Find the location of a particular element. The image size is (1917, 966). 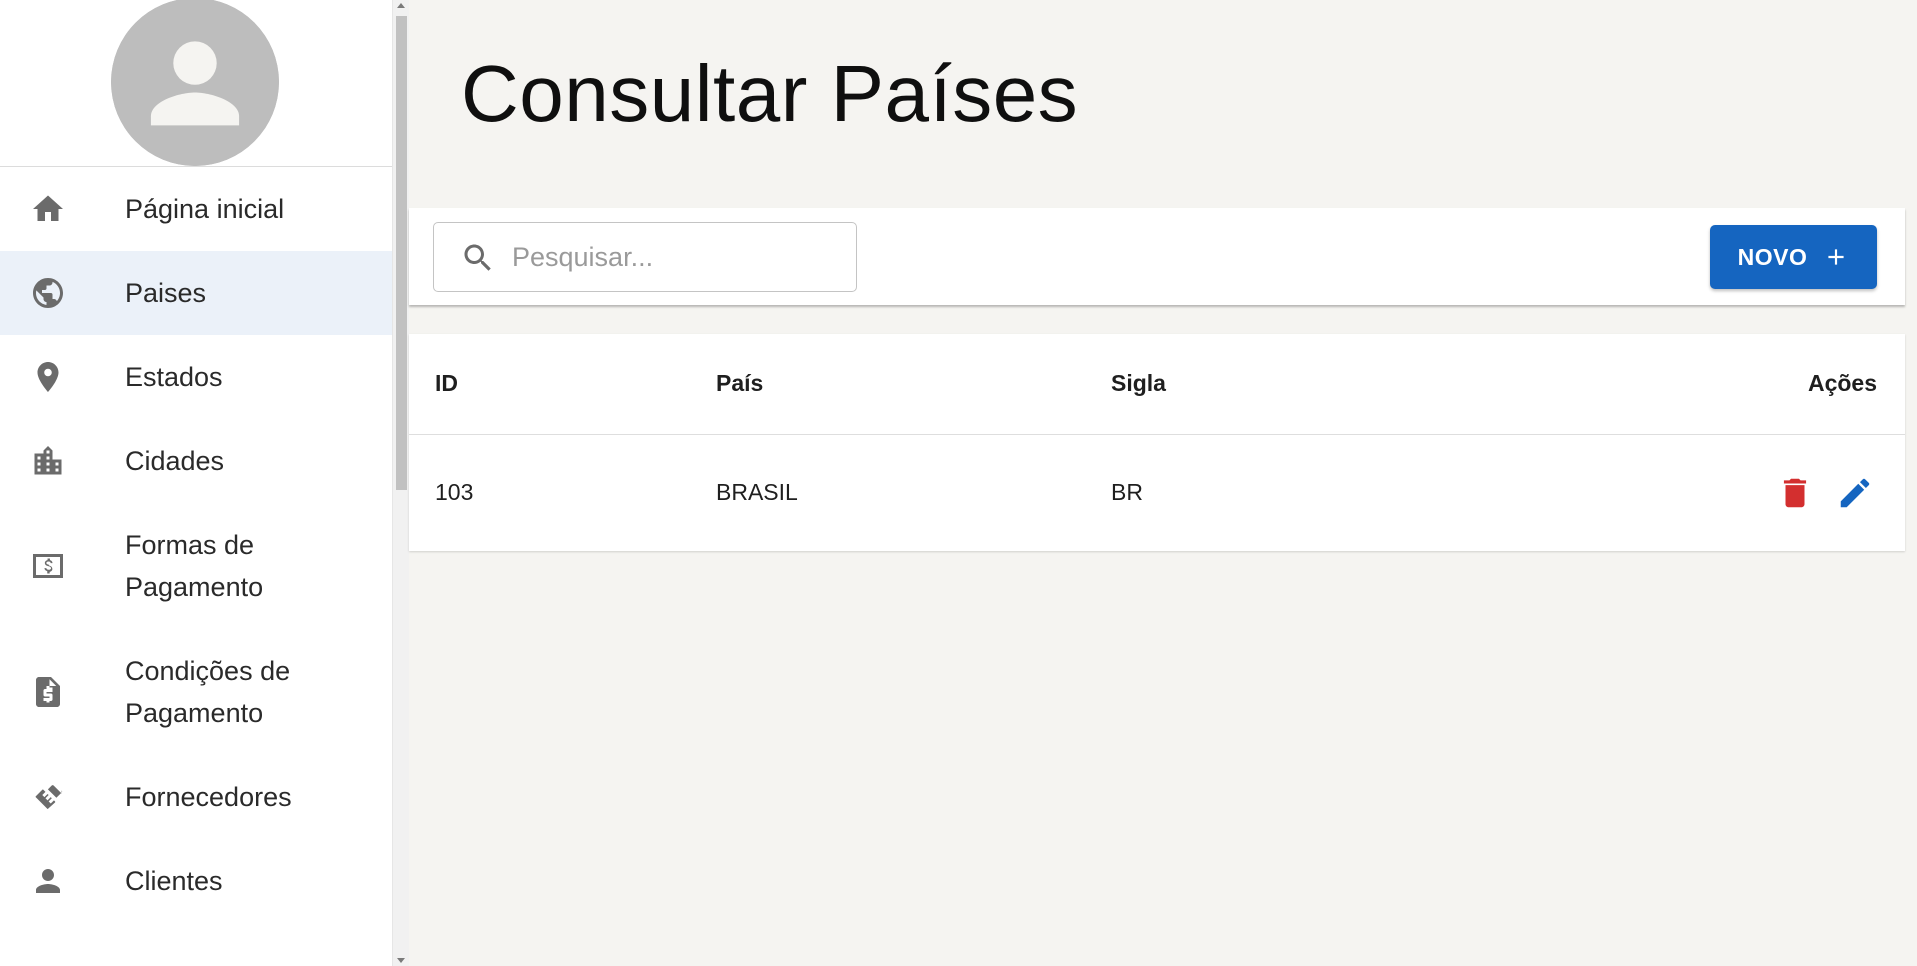

cell-pais: BRASIL is located at coordinates (757, 492).